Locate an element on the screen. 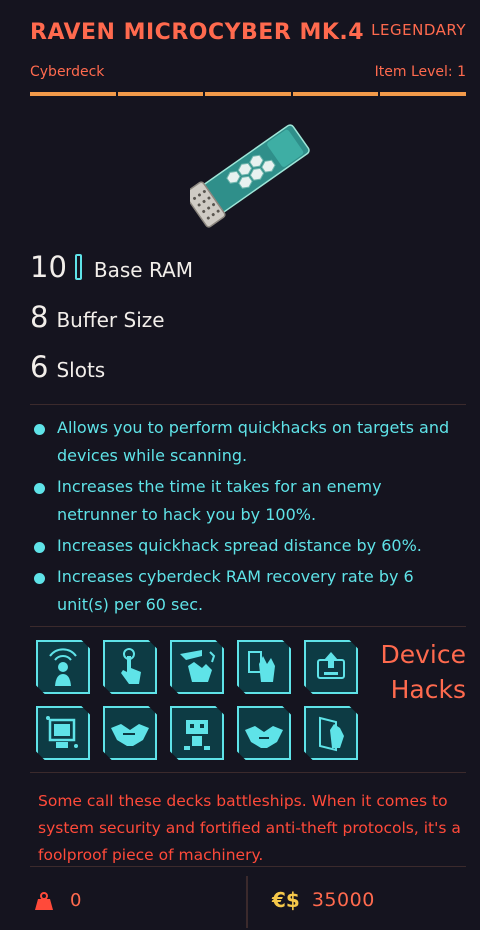 This screenshot has height=930, width=480. eurodollar-icon: €$ is located at coordinates (286, 900).